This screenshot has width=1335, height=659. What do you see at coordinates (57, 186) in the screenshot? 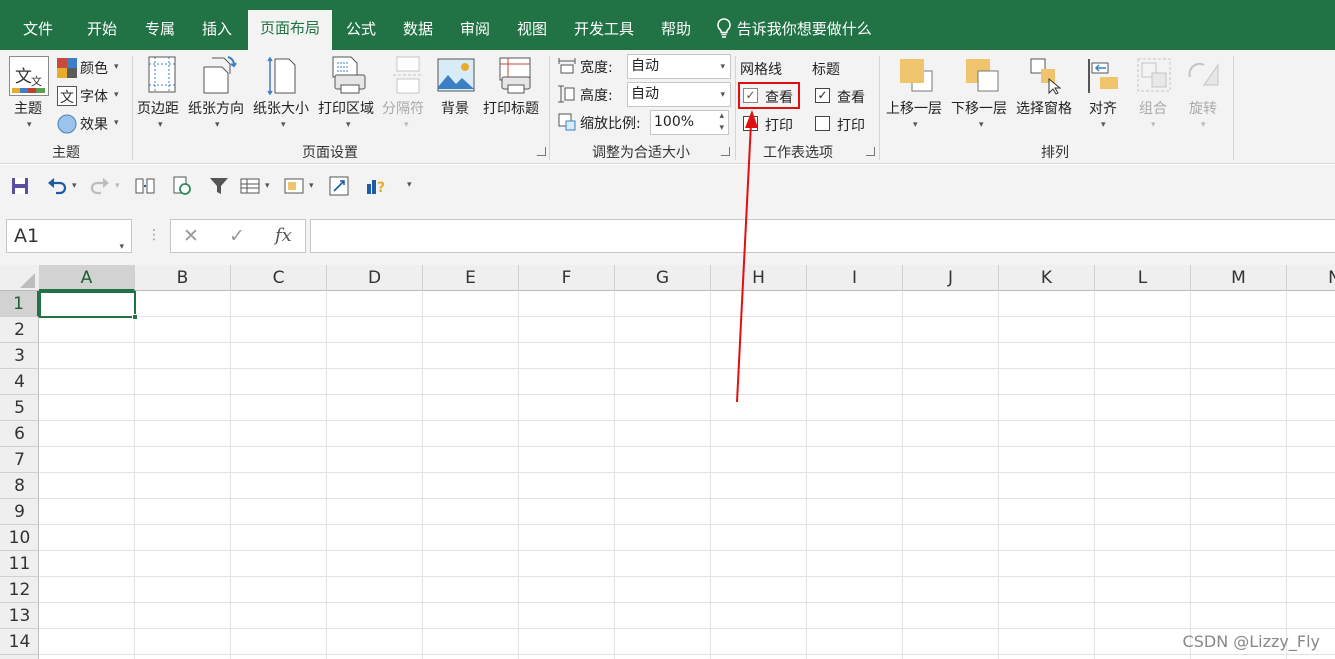
I see `undo-icon` at bounding box center [57, 186].